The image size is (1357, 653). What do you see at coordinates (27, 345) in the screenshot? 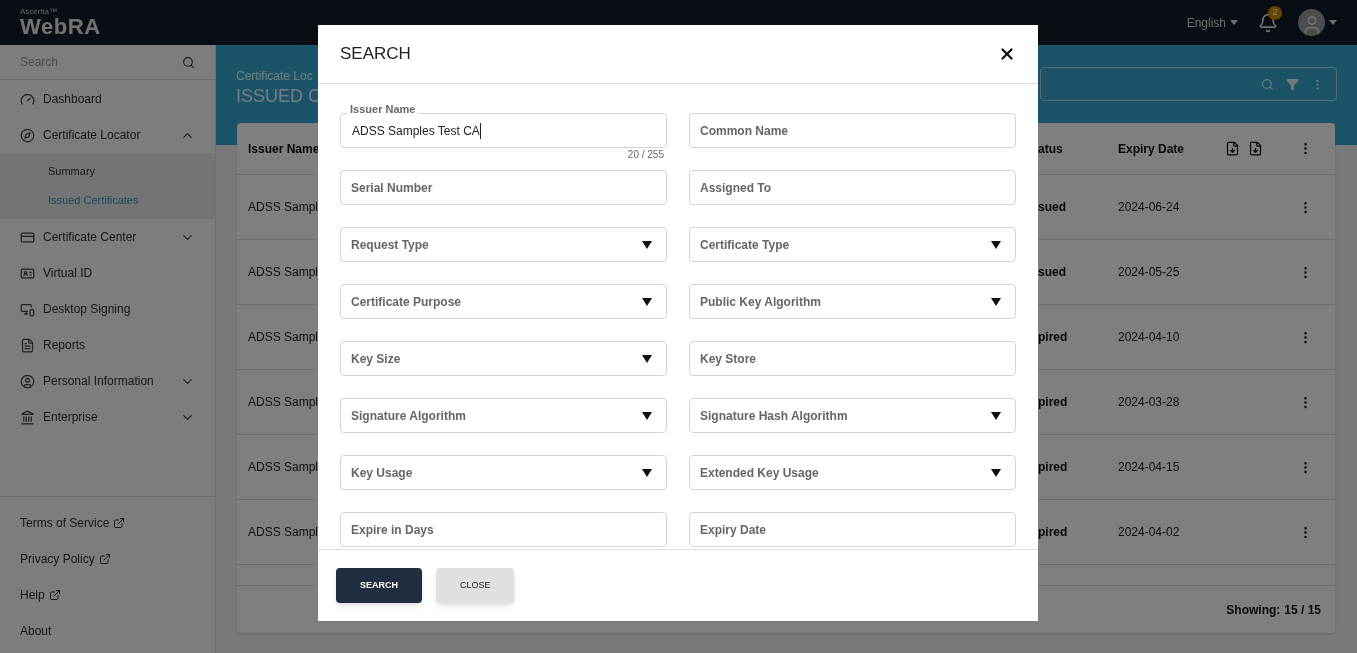
I see `document-icon` at bounding box center [27, 345].